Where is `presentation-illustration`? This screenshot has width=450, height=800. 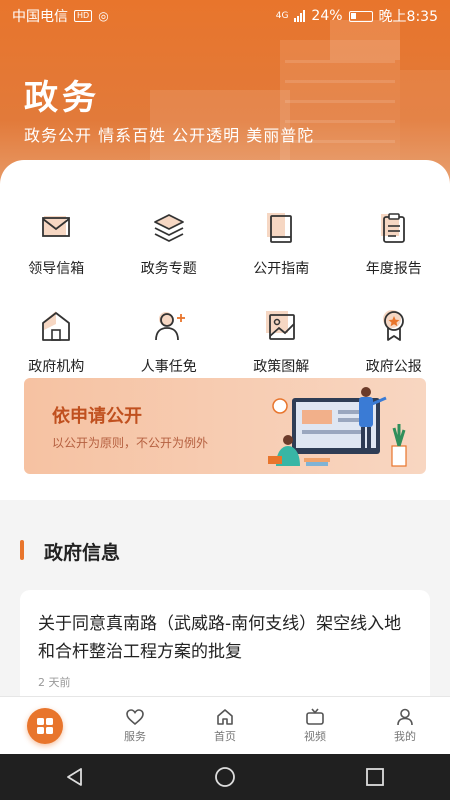 presentation-illustration is located at coordinates (337, 427).